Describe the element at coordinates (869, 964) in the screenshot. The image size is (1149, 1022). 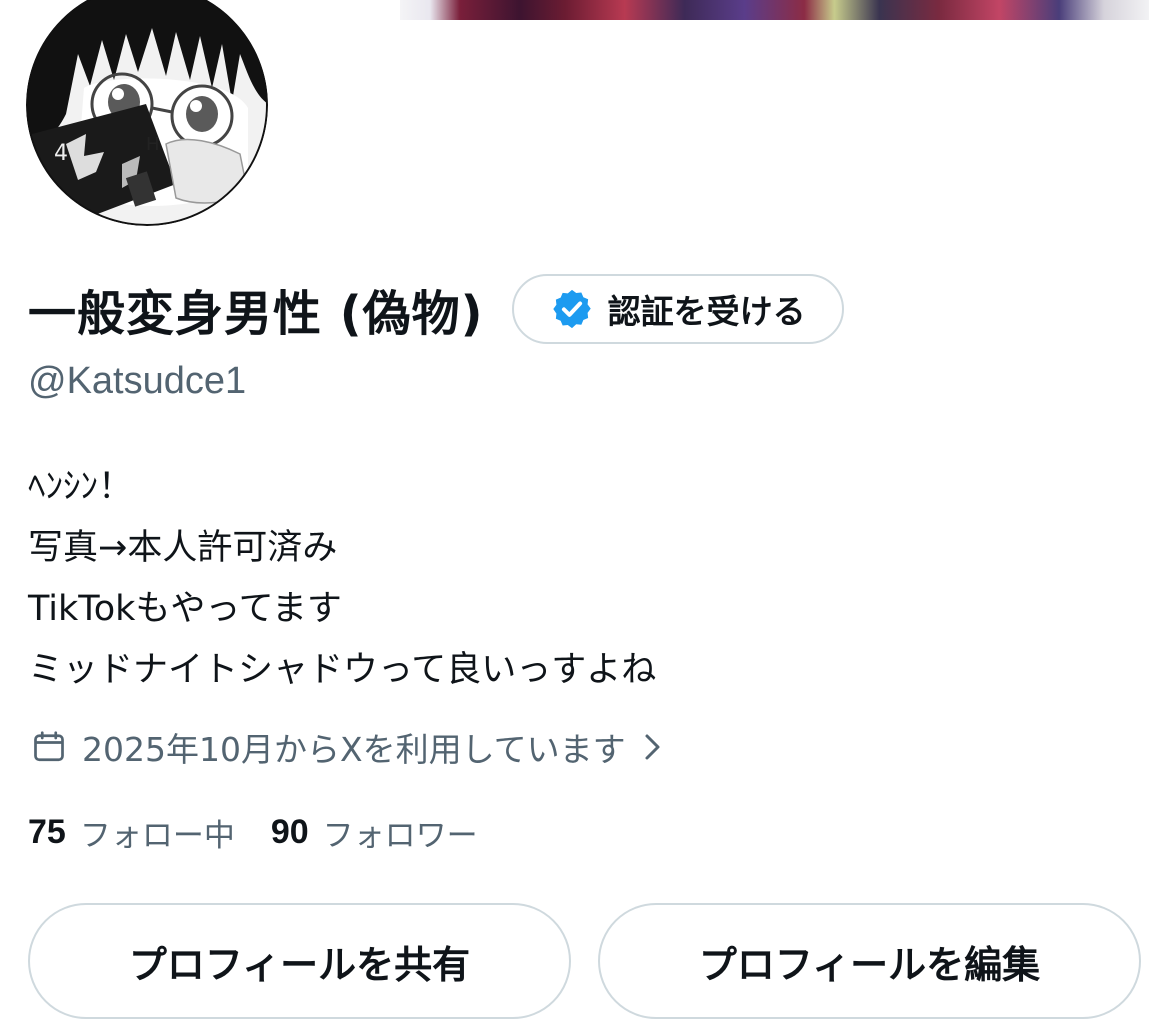
I see `edit-profile-label: プロフィールを編集` at that location.